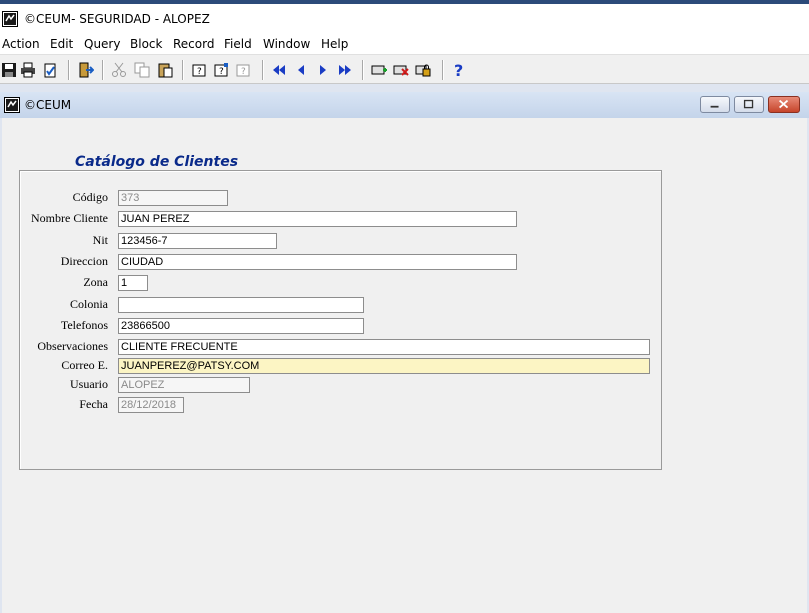 This screenshot has width=809, height=613. I want to click on label-observaciones: Observaciones, so click(72, 346).